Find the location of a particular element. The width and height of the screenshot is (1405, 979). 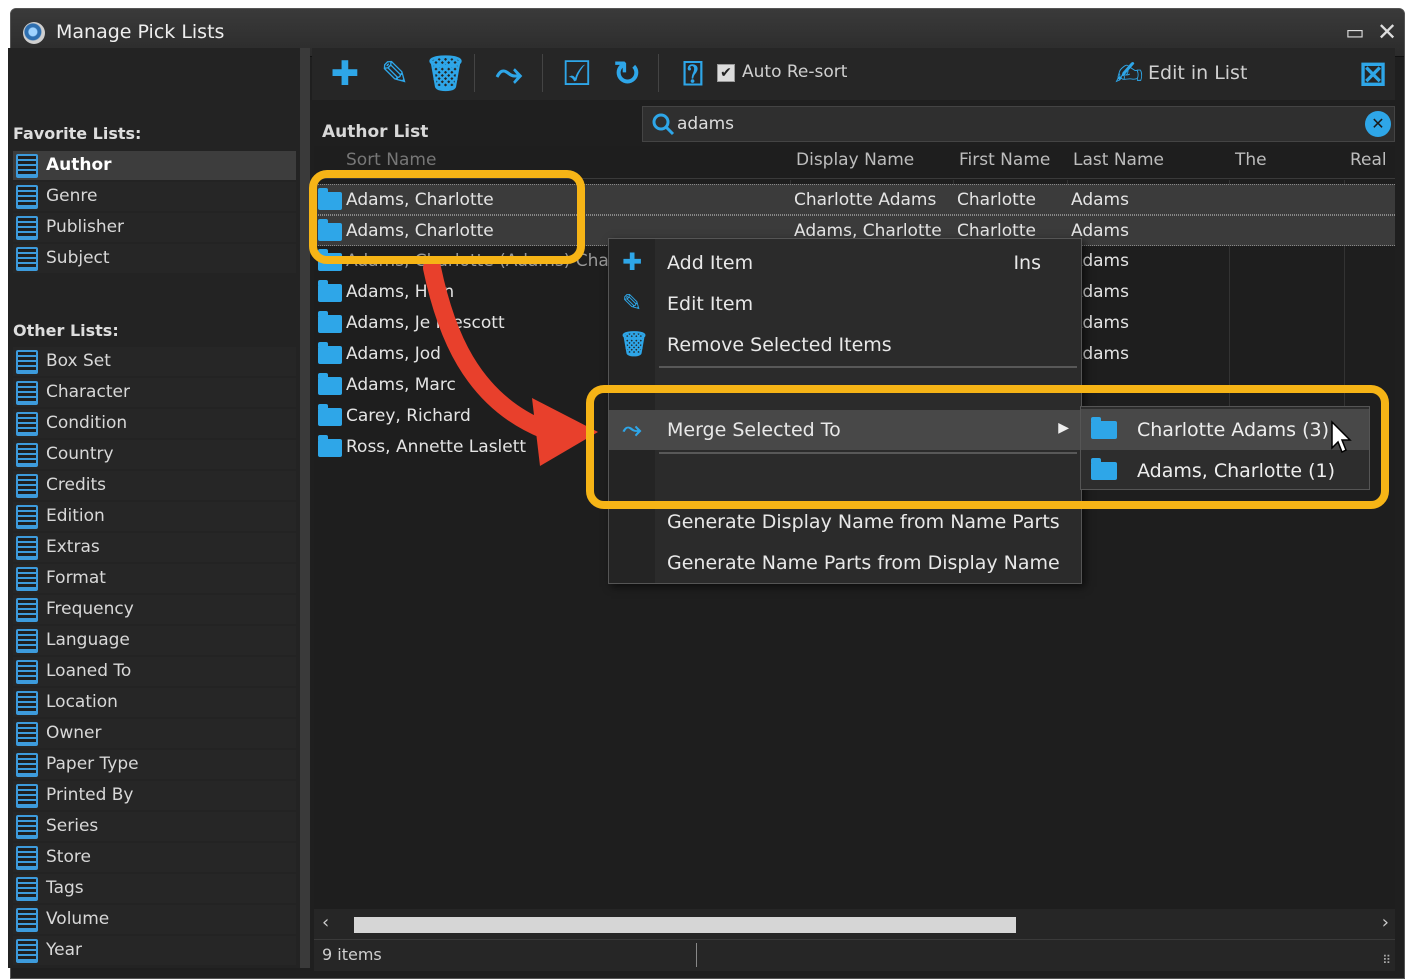

menu-item-edit-item: ✎ Edit Item is located at coordinates (845, 304).